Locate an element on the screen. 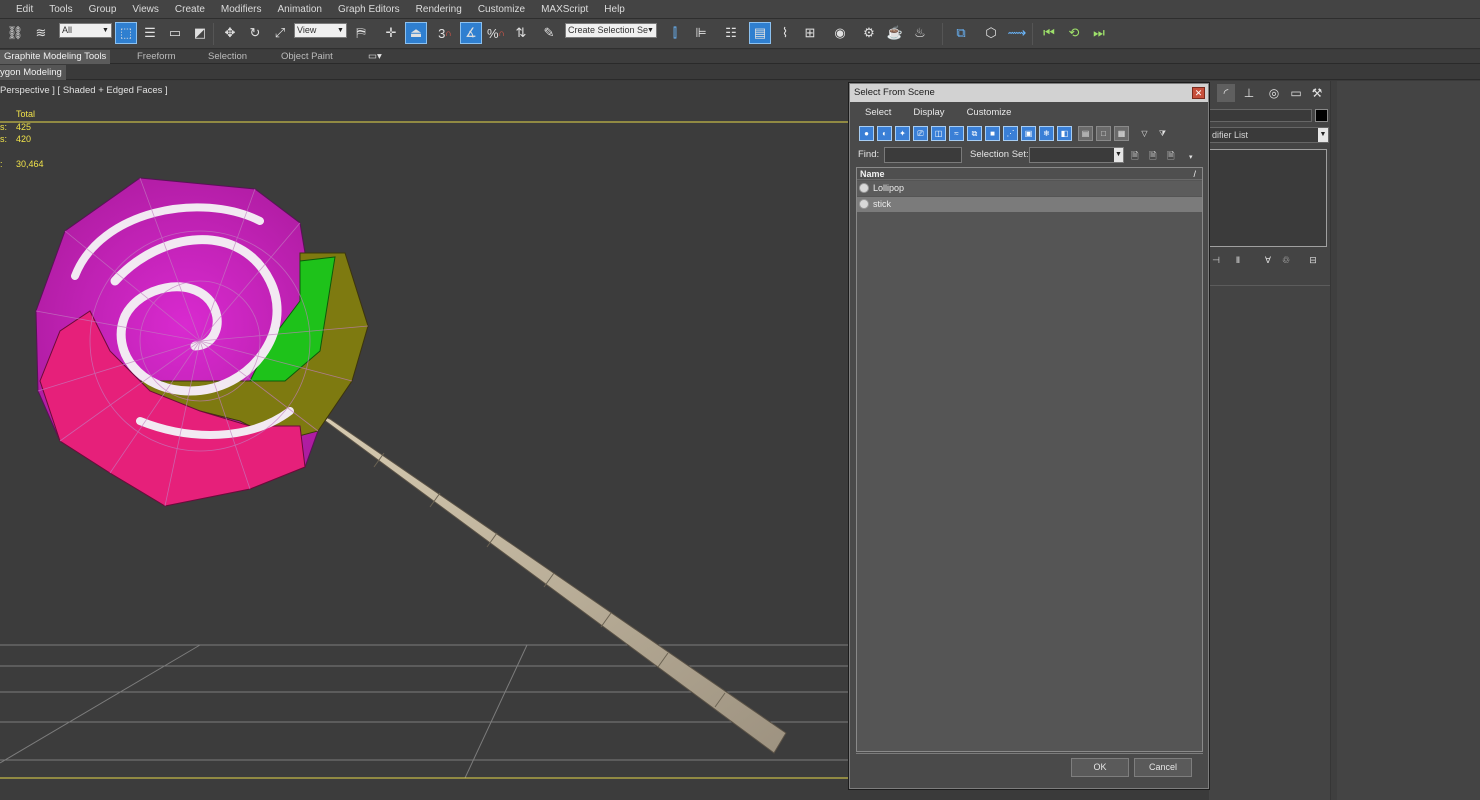 This screenshot has width=1480, height=800. link-icon: ⛓ is located at coordinates (15, 33).